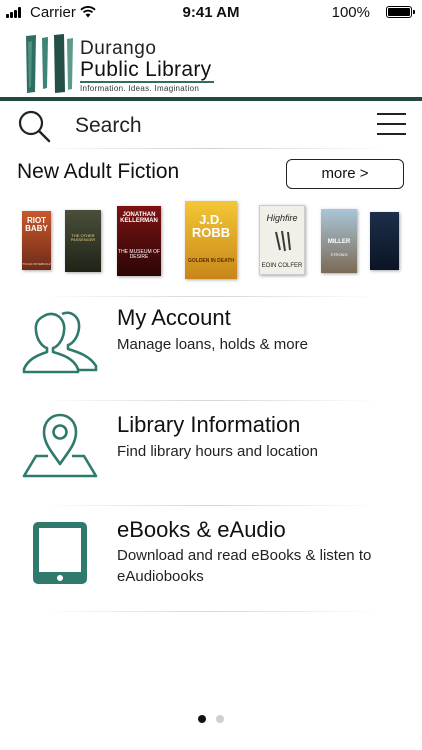 This screenshot has height=750, width=422. I want to click on book-cover-author: J.D. ROBB, so click(211, 226).